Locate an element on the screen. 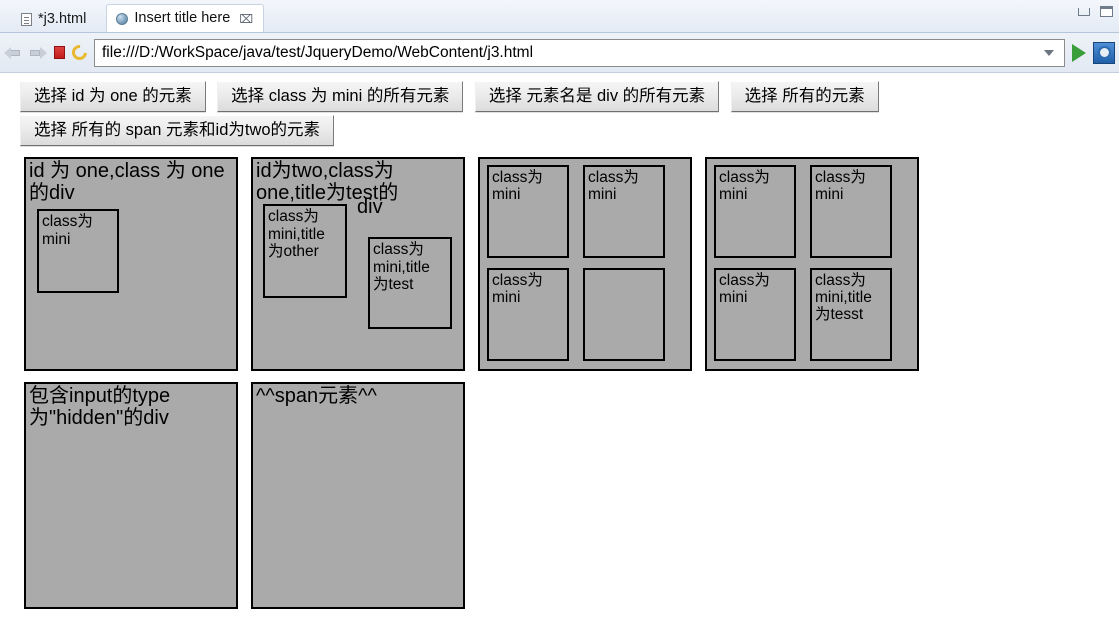 This screenshot has width=1119, height=642. file-icon is located at coordinates (26, 19).